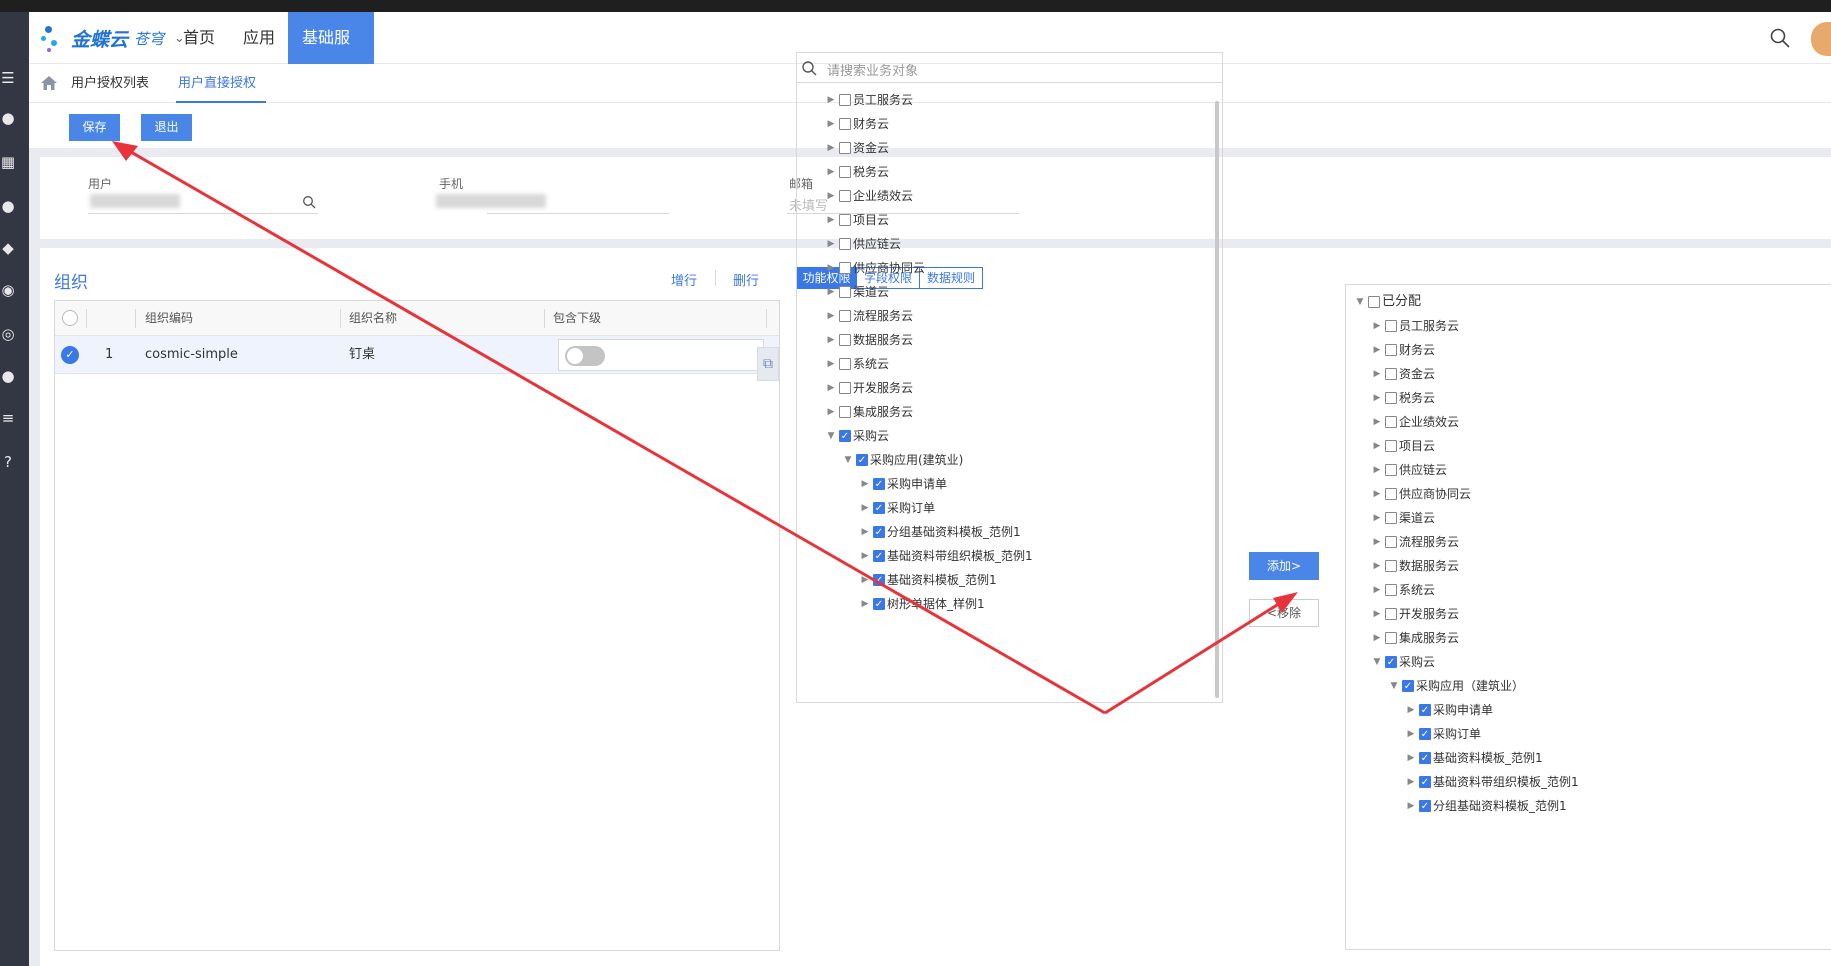  I want to click on menu-icon: ☰, so click(8, 78).